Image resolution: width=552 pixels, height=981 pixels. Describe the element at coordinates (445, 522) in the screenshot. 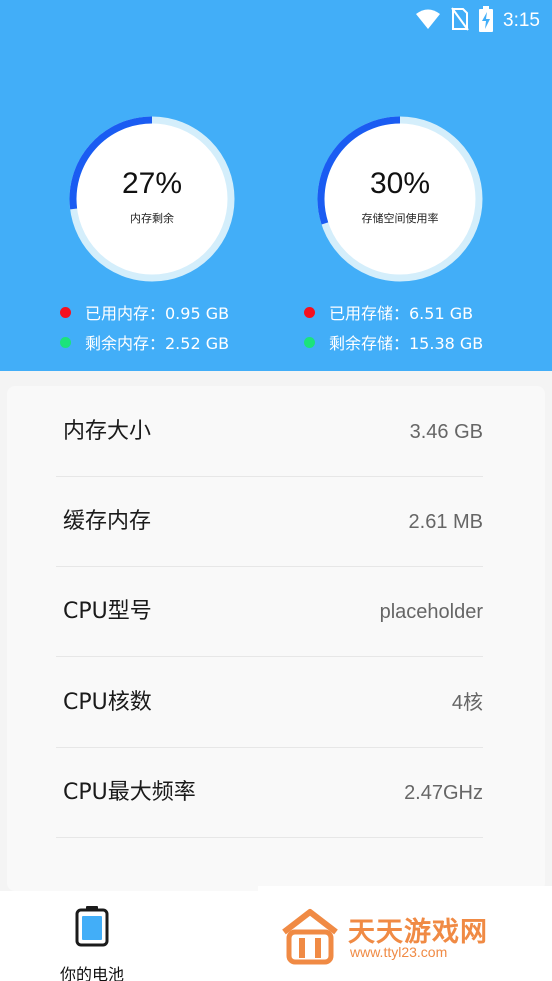

I see `info-value: 2.61 MB` at that location.